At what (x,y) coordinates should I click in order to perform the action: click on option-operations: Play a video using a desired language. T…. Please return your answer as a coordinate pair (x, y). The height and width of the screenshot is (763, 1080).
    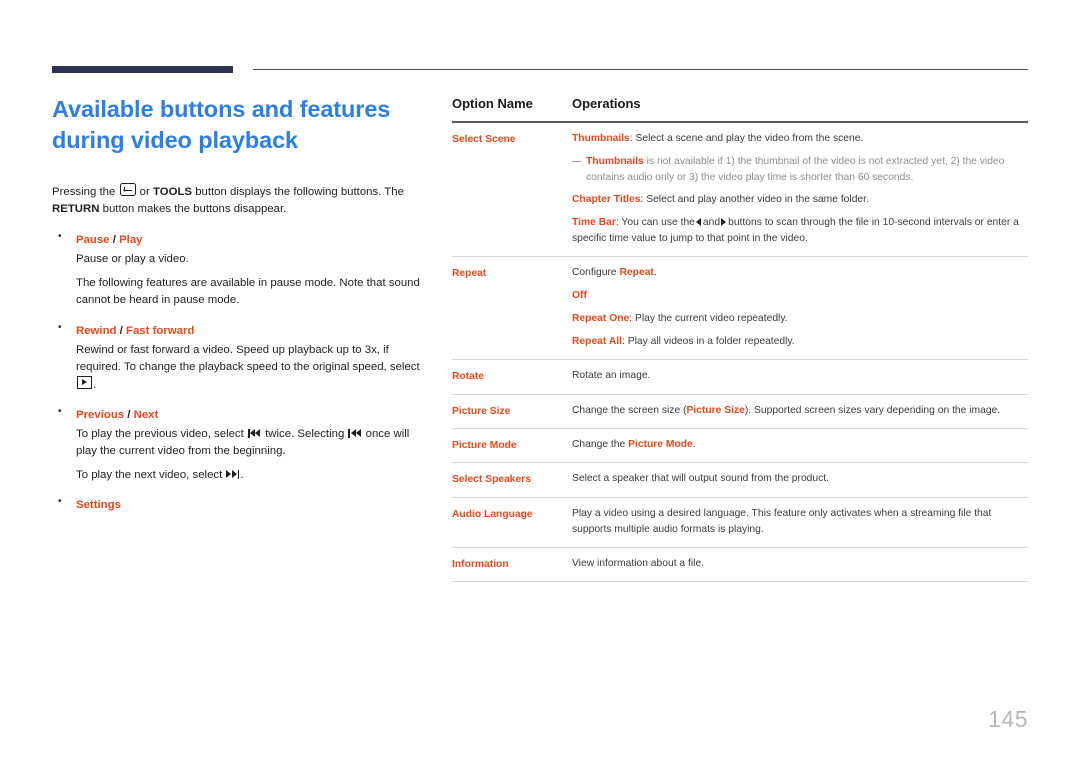
    Looking at the image, I should click on (800, 522).